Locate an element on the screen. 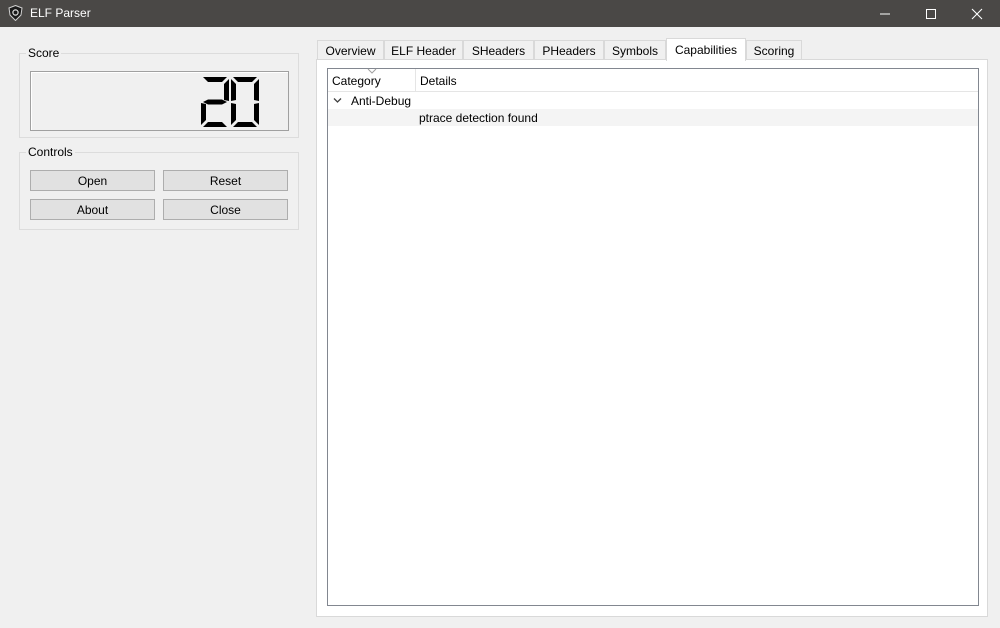 The width and height of the screenshot is (1000, 628). open-button: Open is located at coordinates (92, 180).